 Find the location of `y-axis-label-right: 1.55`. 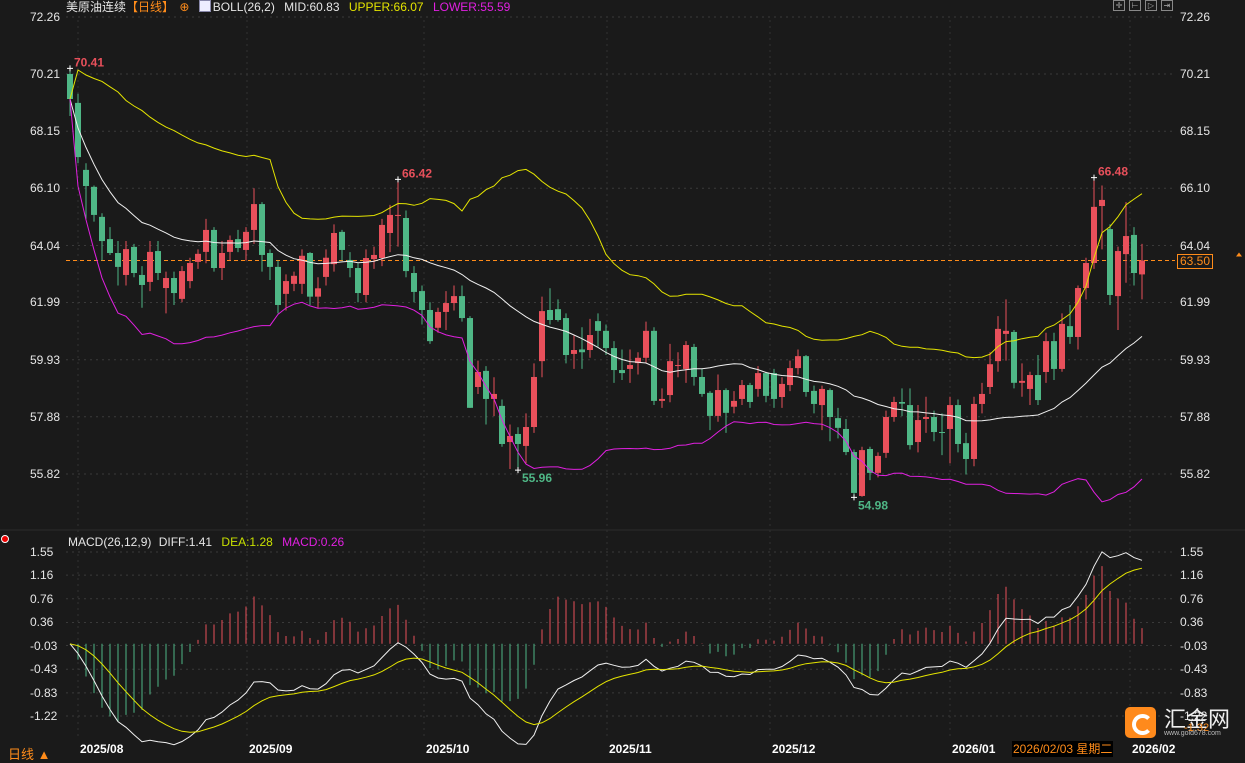

y-axis-label-right: 1.55 is located at coordinates (1192, 552).